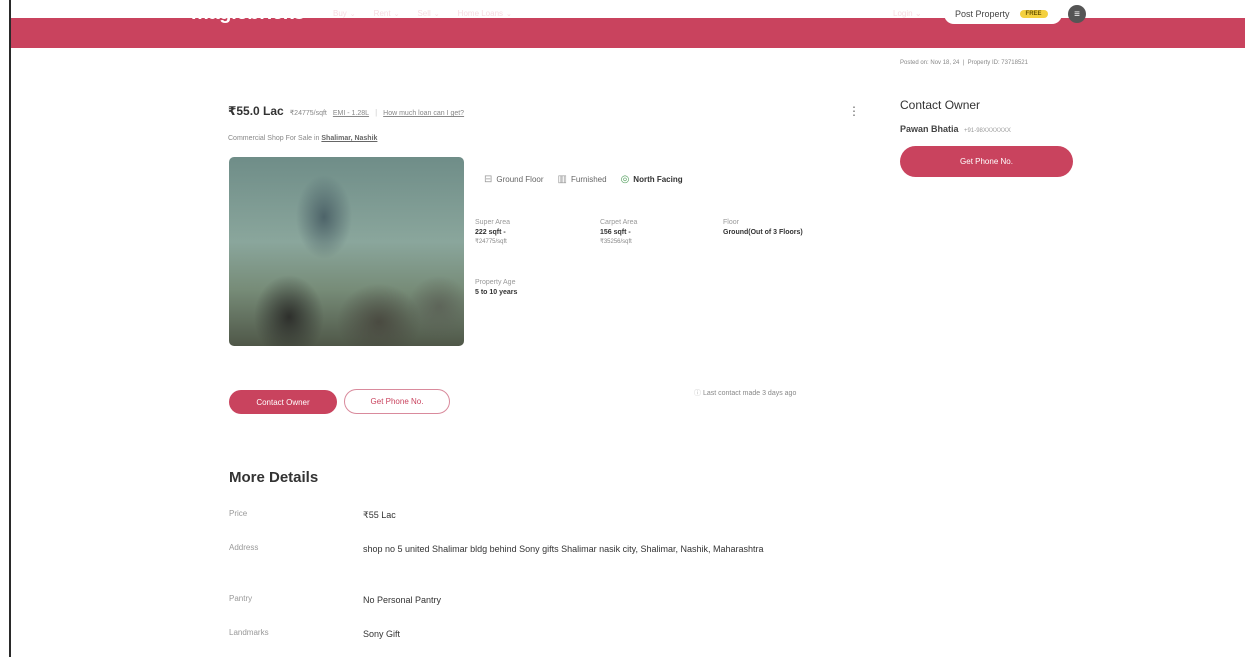  Describe the element at coordinates (382, 634) in the screenshot. I see `detail-value: Sony Gift` at that location.